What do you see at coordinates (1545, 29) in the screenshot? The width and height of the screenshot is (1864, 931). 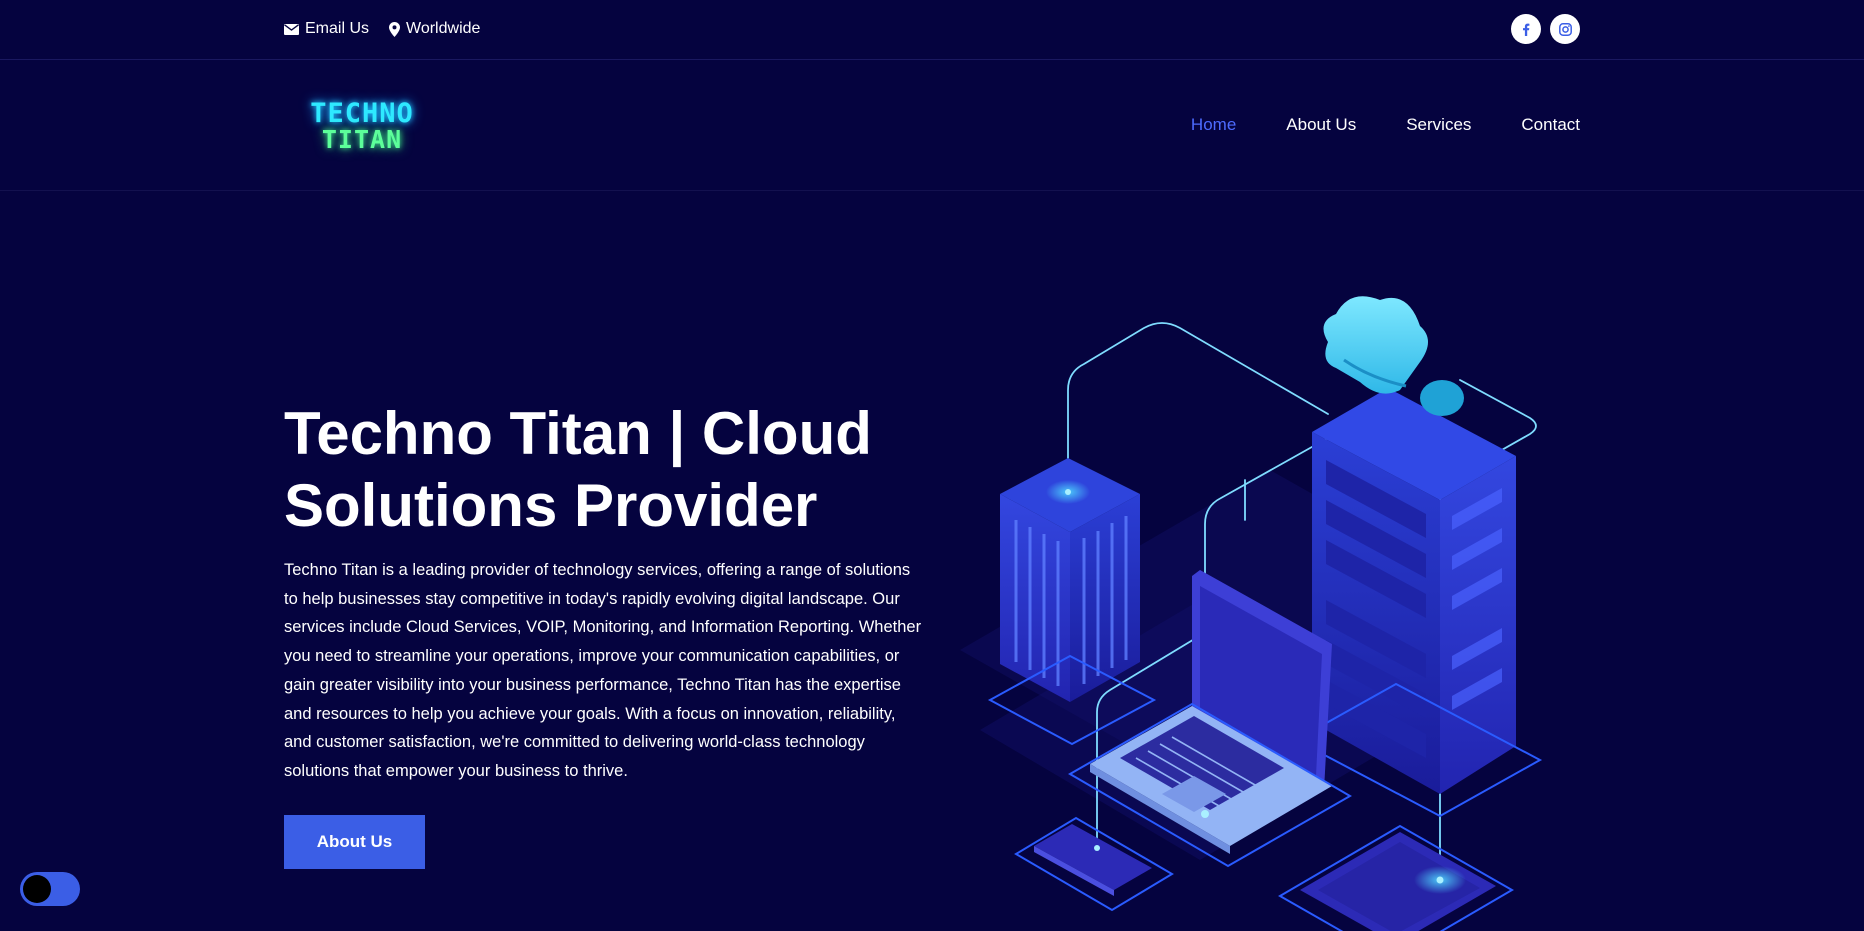 I see `social-links` at bounding box center [1545, 29].